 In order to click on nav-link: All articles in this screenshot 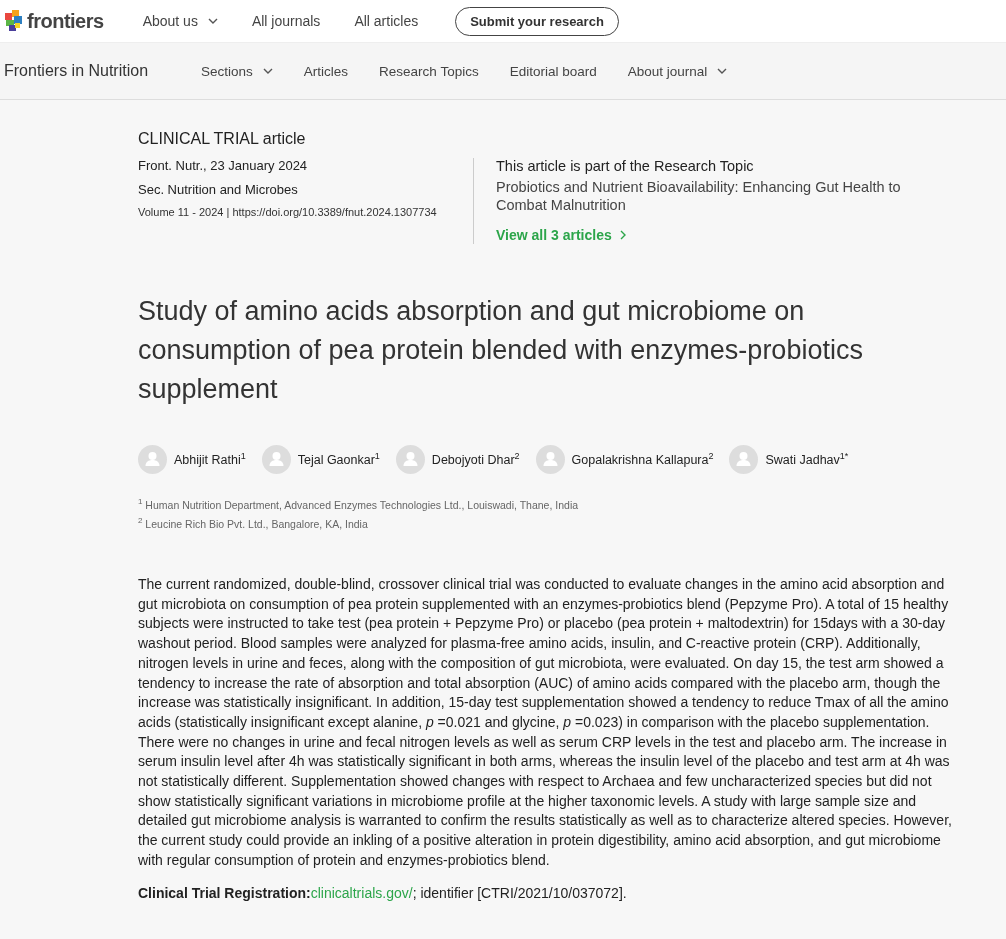, I will do `click(386, 21)`.